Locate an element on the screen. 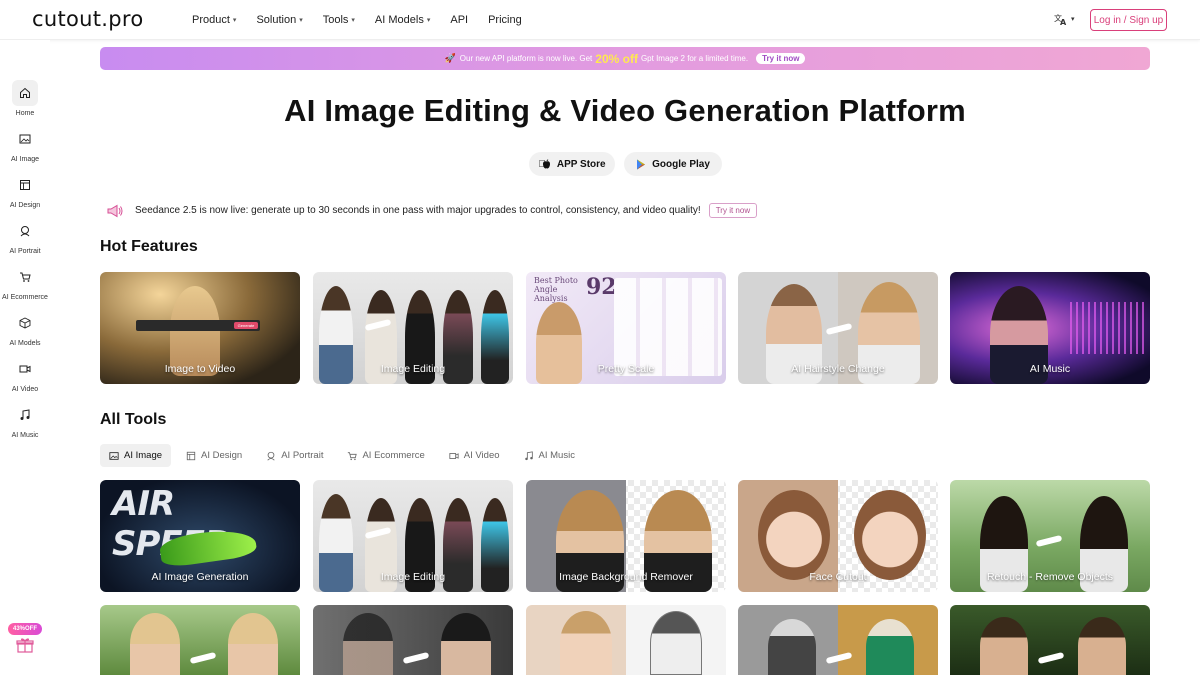 Image resolution: width=1200 pixels, height=675 pixels. google-play-icon is located at coordinates (641, 164).